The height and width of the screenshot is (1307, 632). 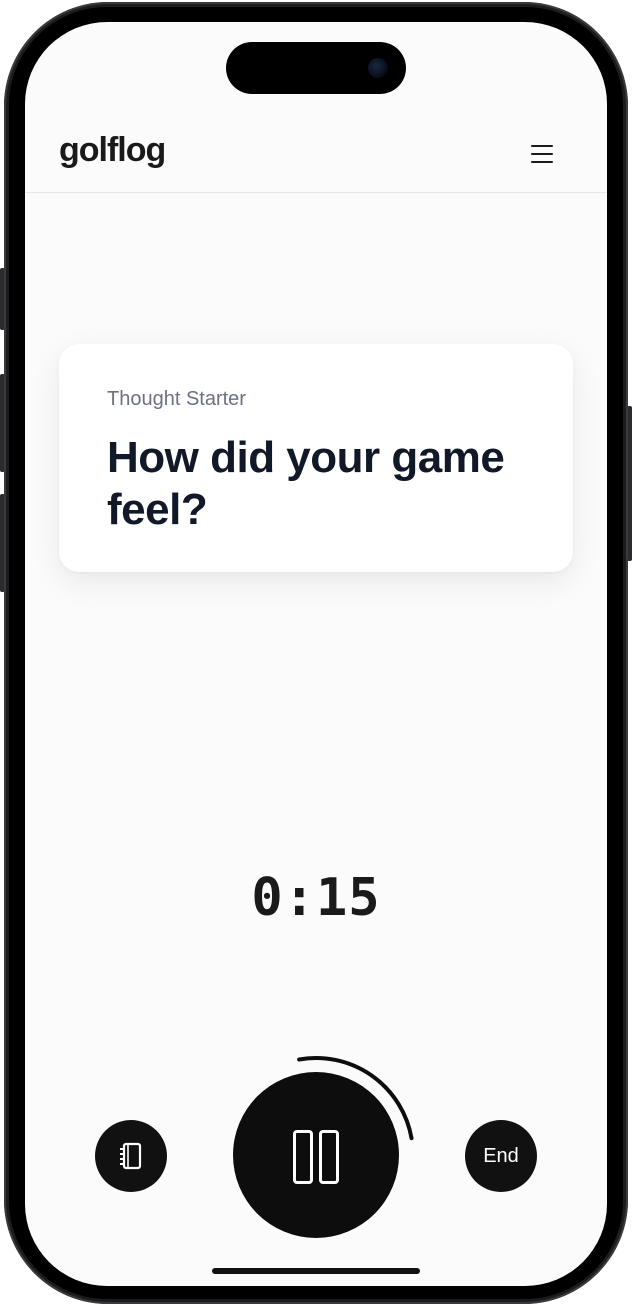 What do you see at coordinates (542, 154) in the screenshot?
I see `hamburger-menu-icon` at bounding box center [542, 154].